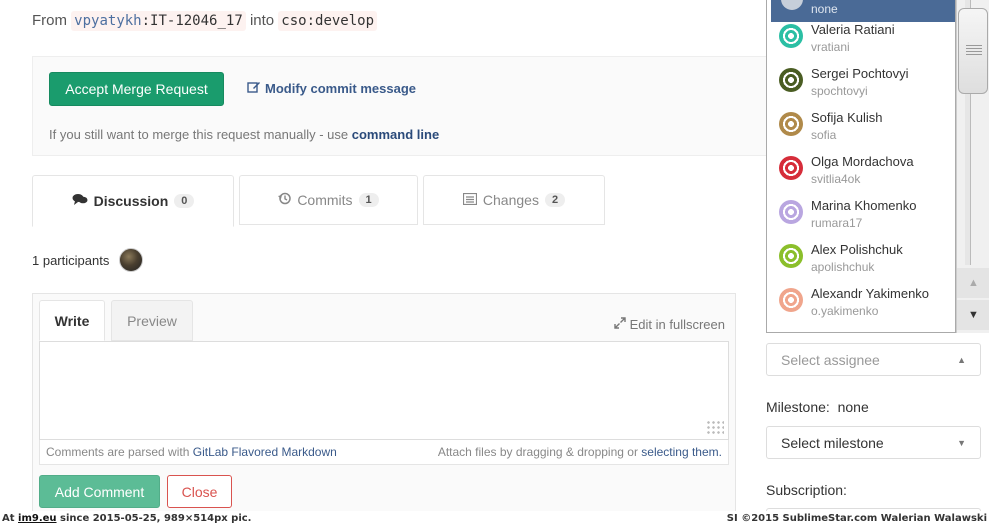 This screenshot has height=526, width=989. What do you see at coordinates (798, 407) in the screenshot?
I see `milestone-label: Milestone:` at bounding box center [798, 407].